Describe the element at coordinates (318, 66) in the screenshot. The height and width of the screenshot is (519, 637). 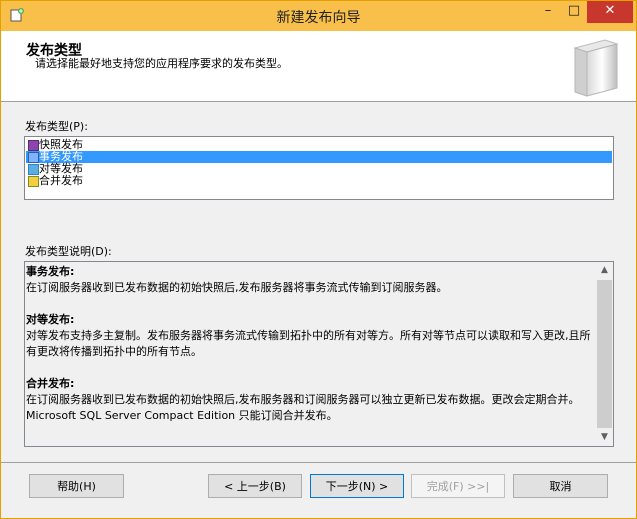
I see `wizard-header: 发布类型 请选择能最好地支持您的应用程序要求的发布类型。` at that location.